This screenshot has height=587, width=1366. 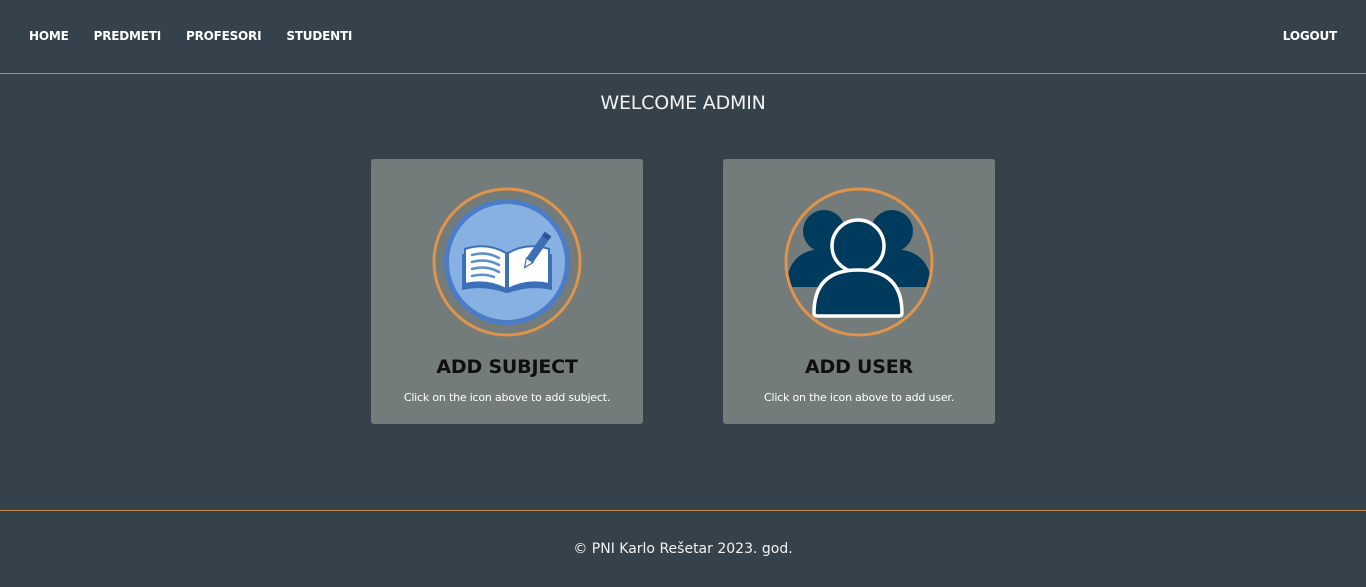 What do you see at coordinates (1310, 36) in the screenshot?
I see `logout-link: LOGOUT` at bounding box center [1310, 36].